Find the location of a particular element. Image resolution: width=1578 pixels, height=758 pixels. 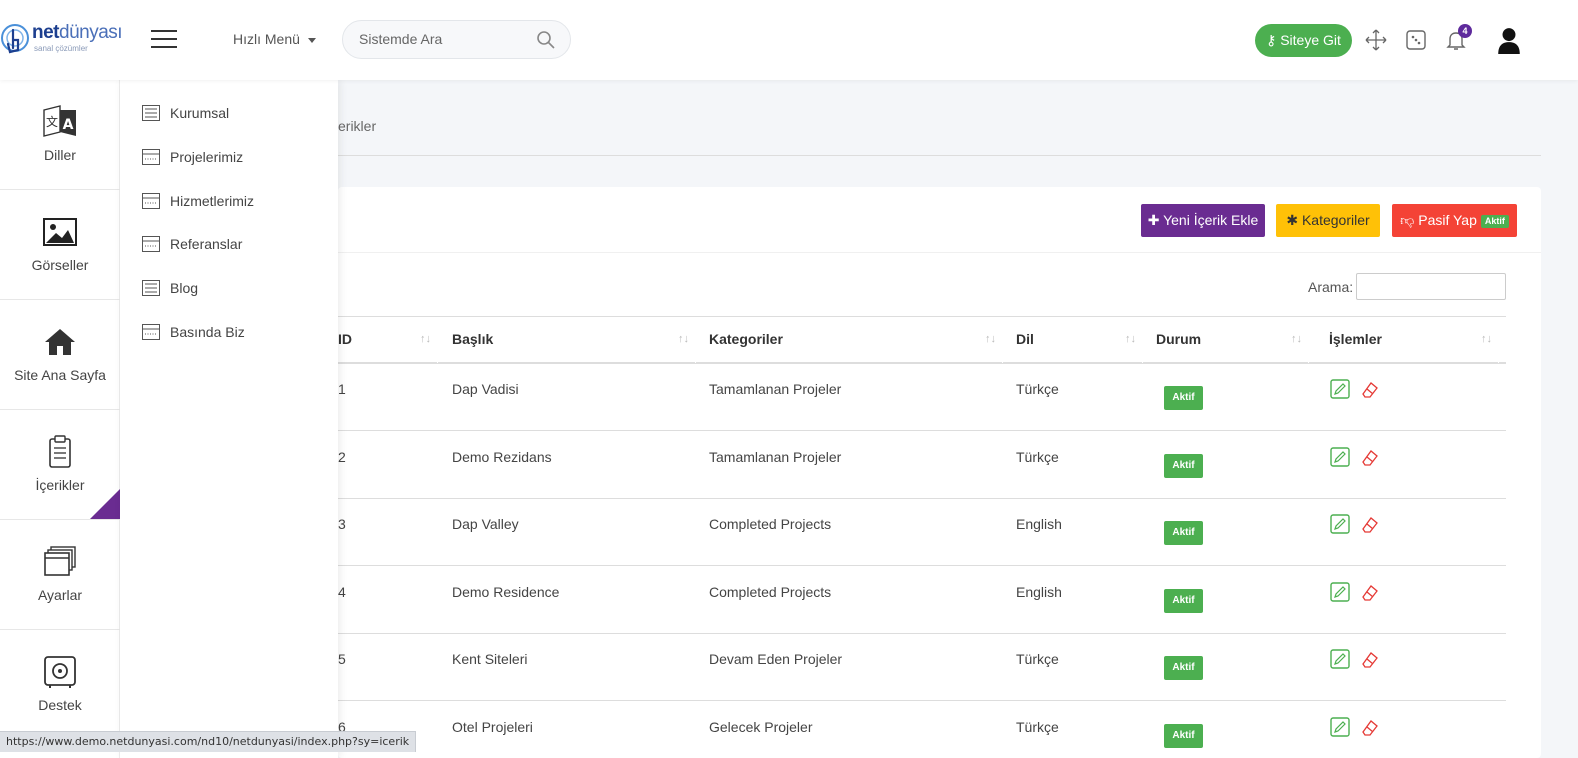

cell-category: Completed Projects is located at coordinates (770, 591).